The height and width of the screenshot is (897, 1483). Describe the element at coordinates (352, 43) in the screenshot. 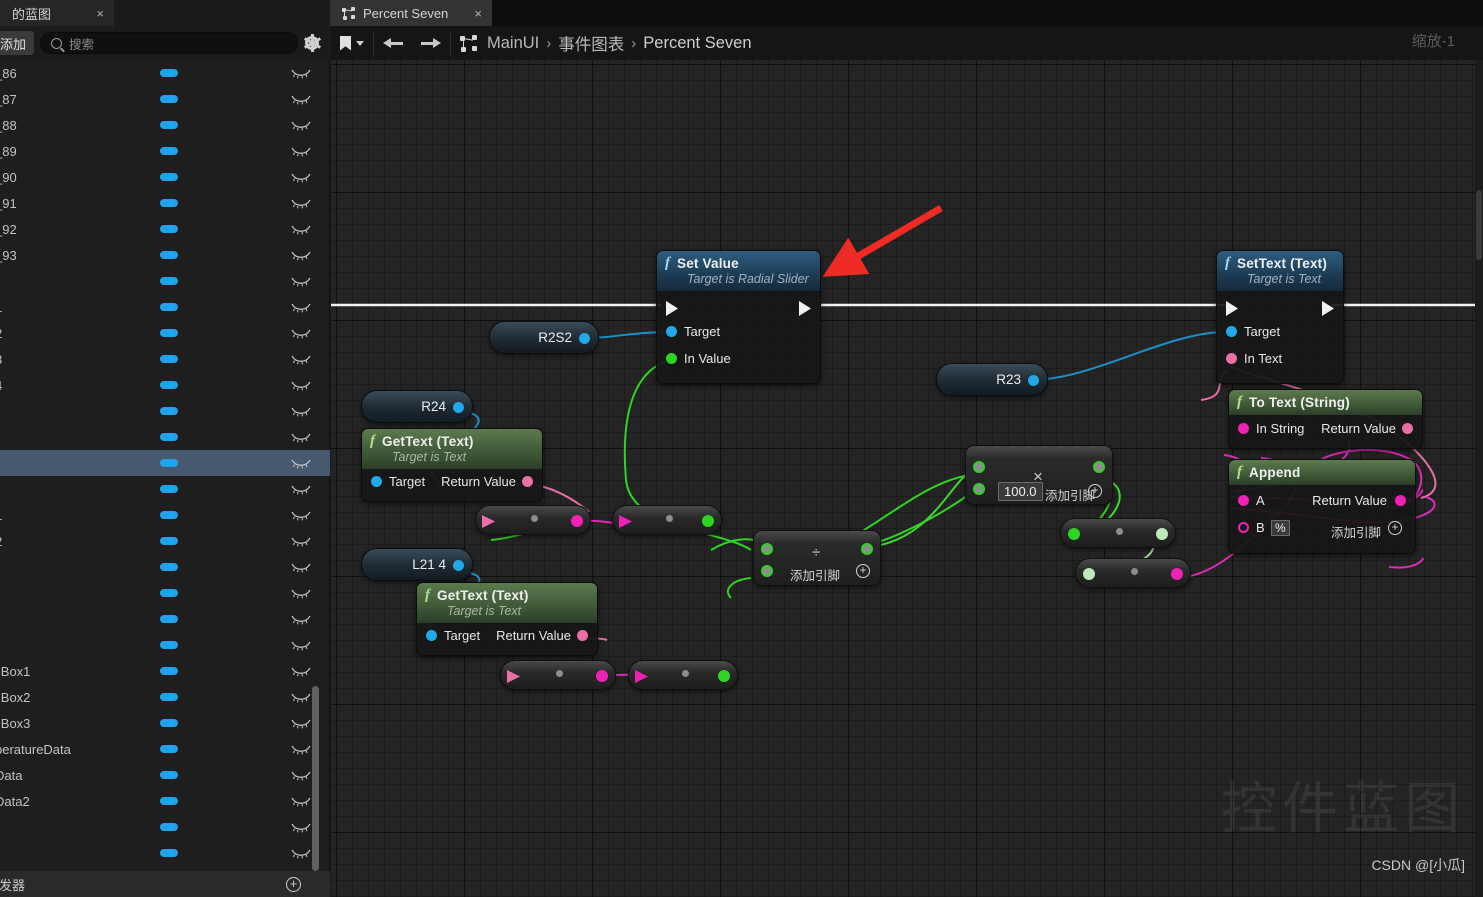

I see `bookmark-button` at that location.